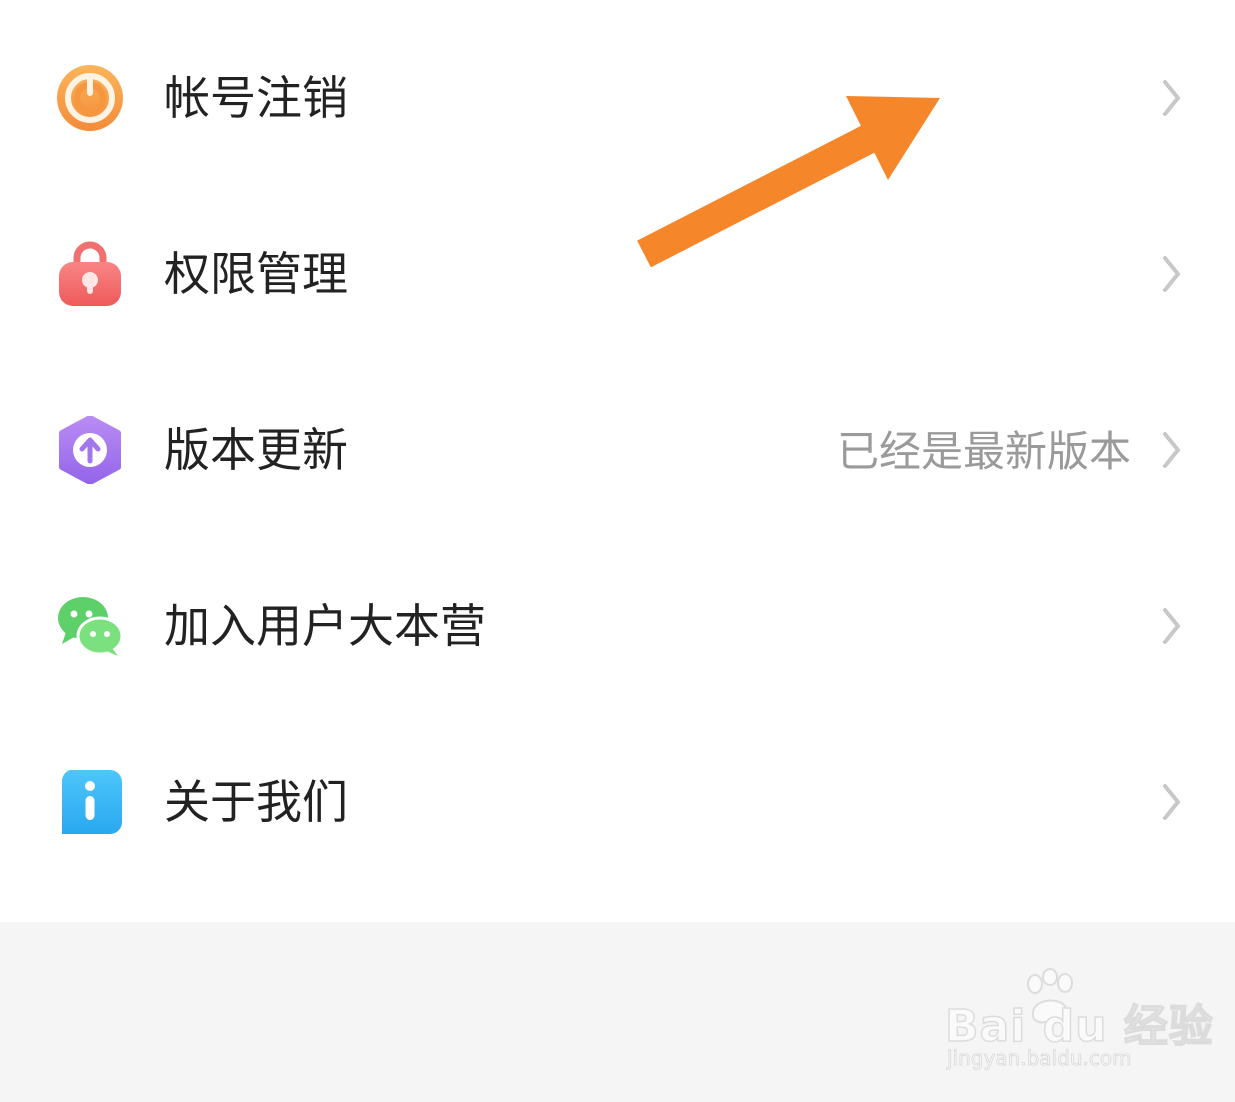 The image size is (1235, 1102). What do you see at coordinates (325, 626) in the screenshot?
I see `settings-item-label: 加入用户大本营` at bounding box center [325, 626].